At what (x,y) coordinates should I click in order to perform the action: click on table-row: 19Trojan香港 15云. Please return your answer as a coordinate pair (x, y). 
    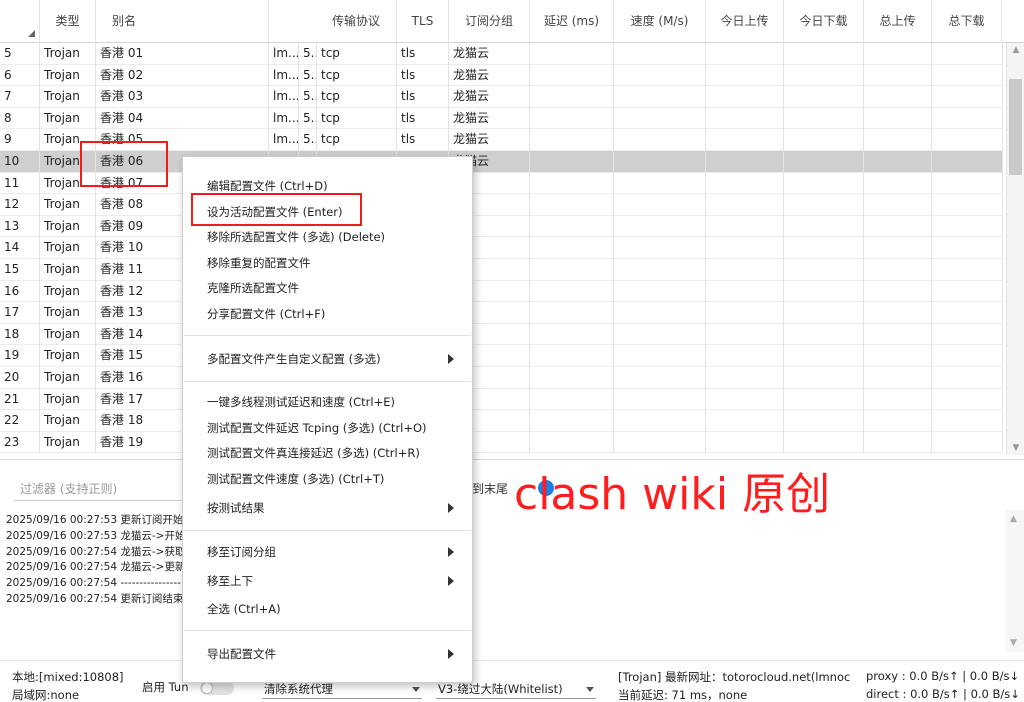
    Looking at the image, I should click on (501, 356).